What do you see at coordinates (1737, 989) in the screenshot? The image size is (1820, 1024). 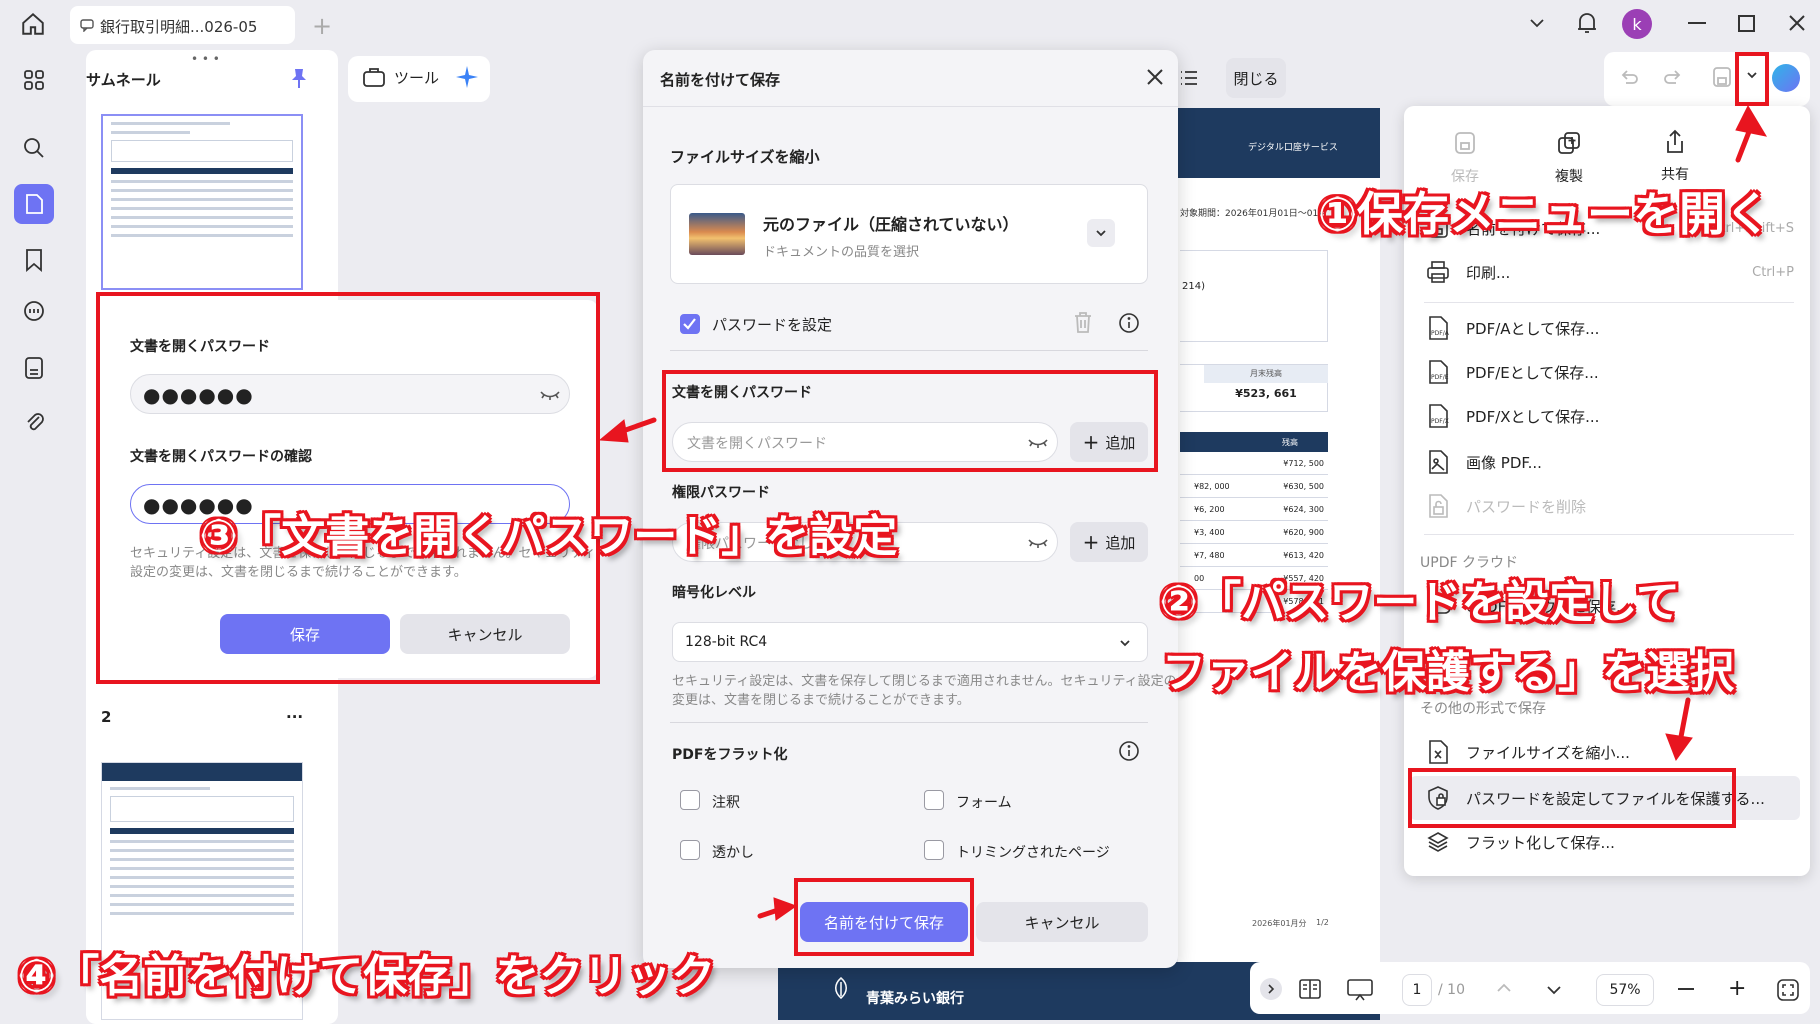 I see `zoom-in-icon: +` at bounding box center [1737, 989].